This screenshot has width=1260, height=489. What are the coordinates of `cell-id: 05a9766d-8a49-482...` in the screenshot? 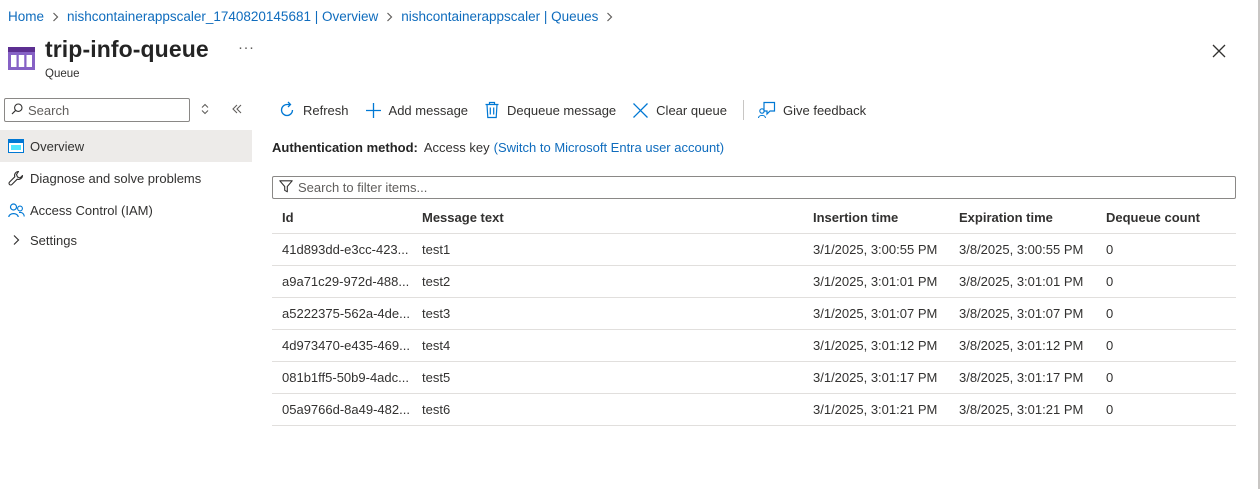 It's located at (346, 409).